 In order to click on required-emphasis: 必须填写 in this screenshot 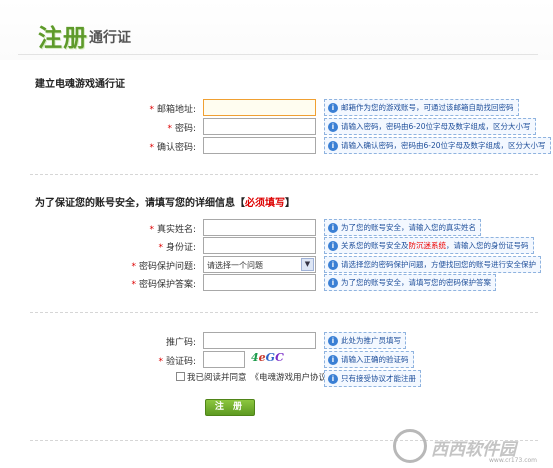, I will do `click(265, 203)`.